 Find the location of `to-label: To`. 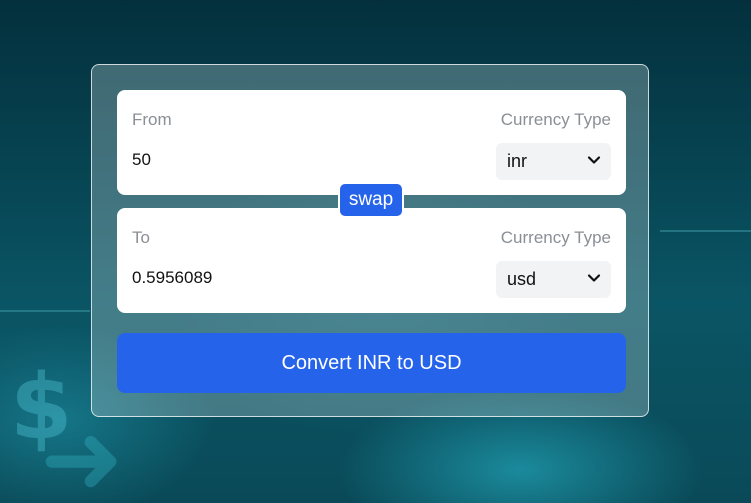

to-label: To is located at coordinates (141, 237).